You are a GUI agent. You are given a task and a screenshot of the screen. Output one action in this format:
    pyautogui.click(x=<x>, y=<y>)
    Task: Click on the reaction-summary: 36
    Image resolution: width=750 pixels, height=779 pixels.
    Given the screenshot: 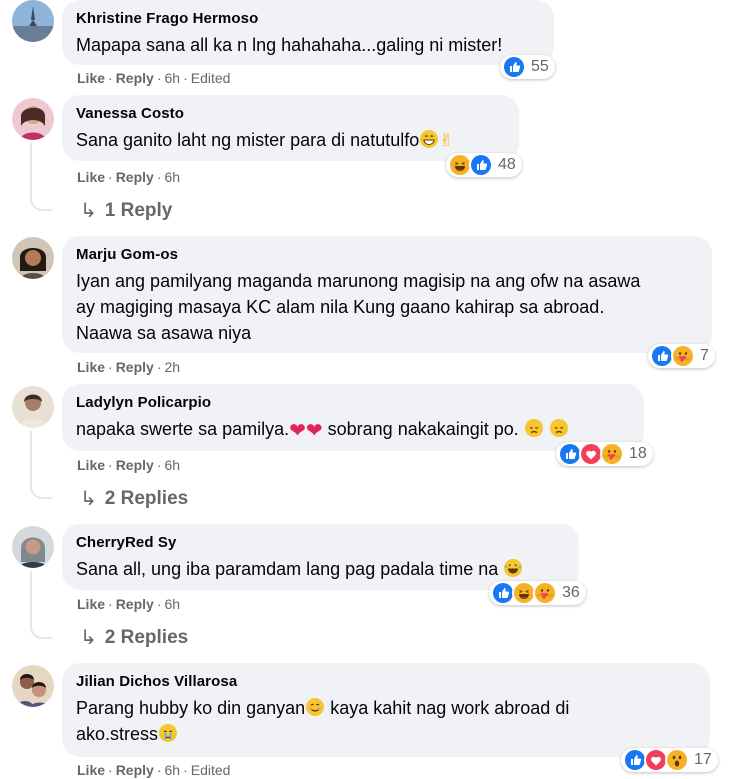 What is the action you would take?
    pyautogui.click(x=537, y=593)
    